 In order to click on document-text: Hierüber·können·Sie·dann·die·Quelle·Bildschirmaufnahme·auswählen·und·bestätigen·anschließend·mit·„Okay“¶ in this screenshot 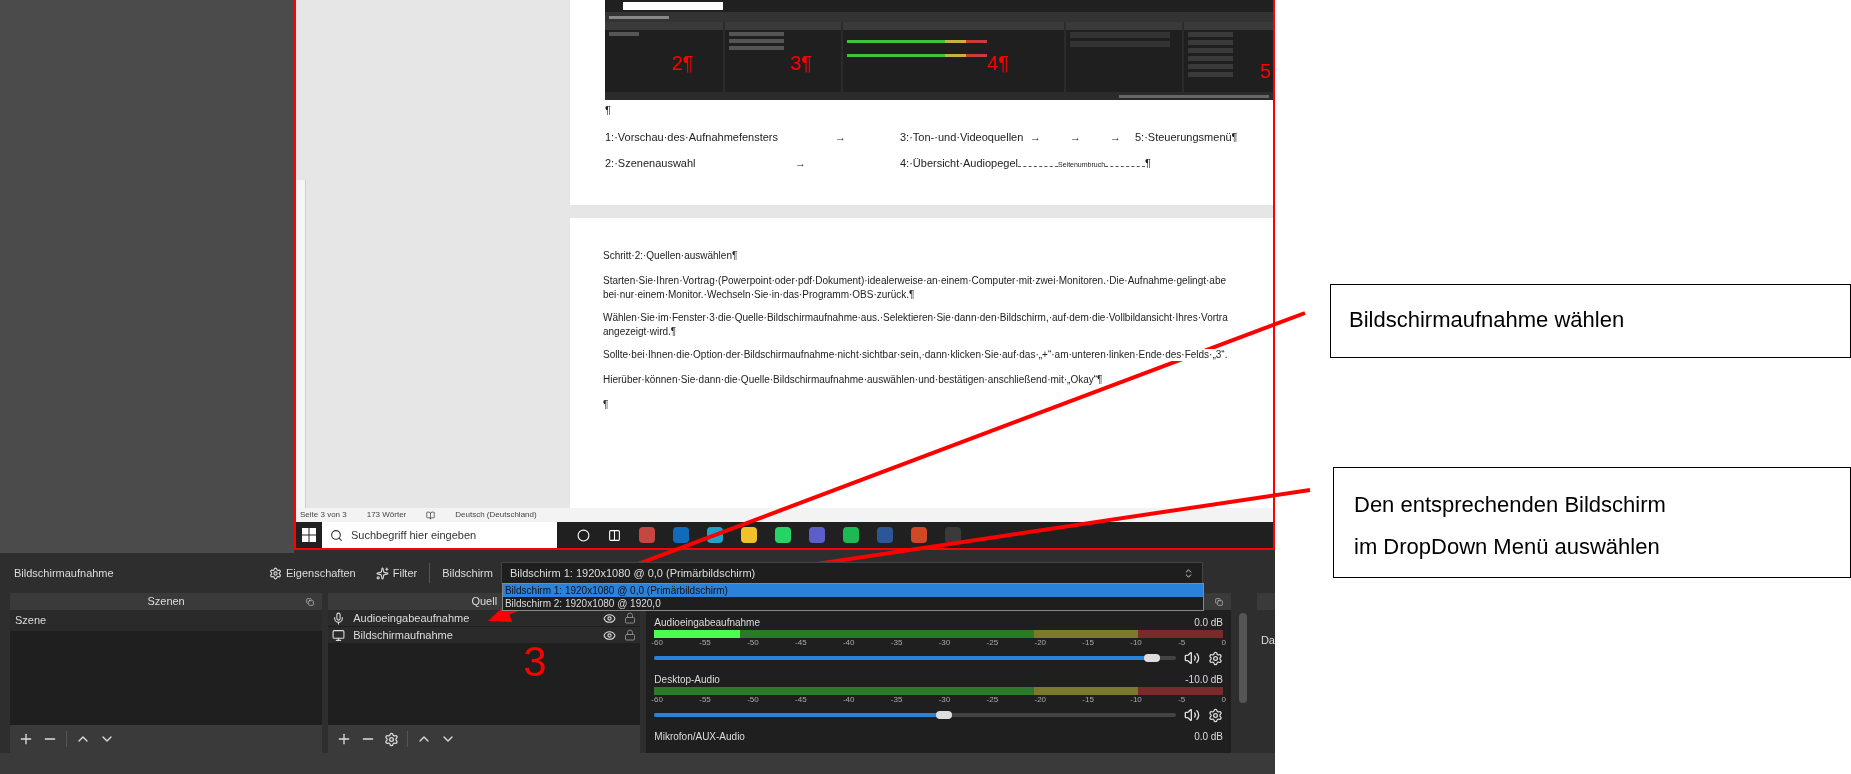, I will do `click(853, 380)`.